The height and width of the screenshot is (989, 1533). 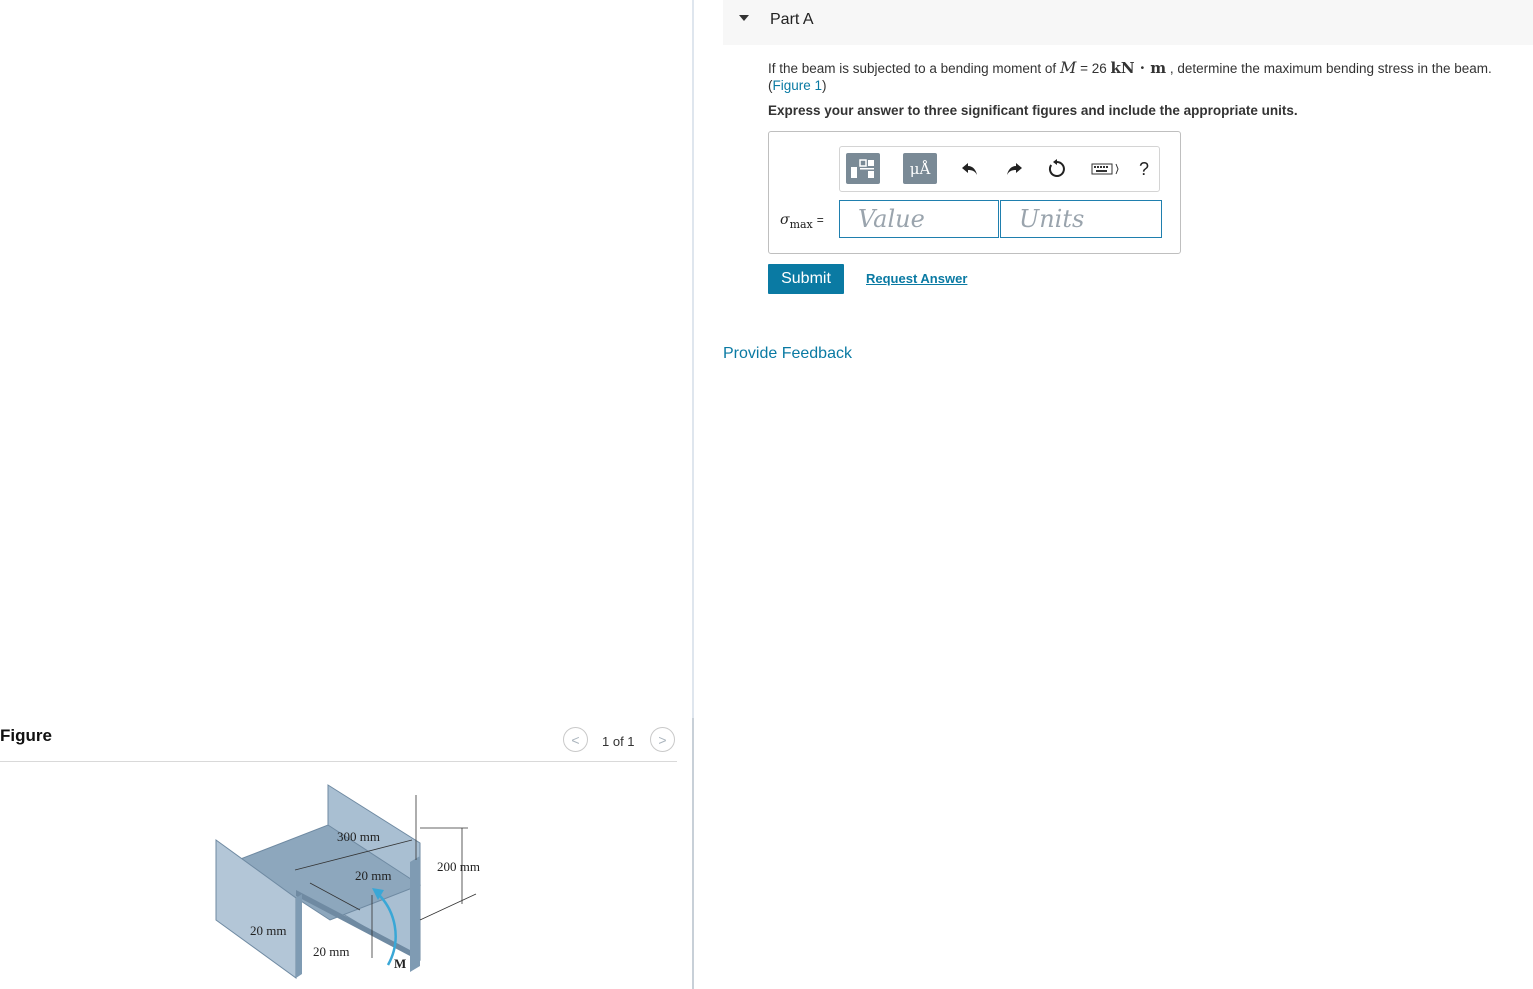 What do you see at coordinates (785, 220) in the screenshot?
I see `sigma-symbol: σ` at bounding box center [785, 220].